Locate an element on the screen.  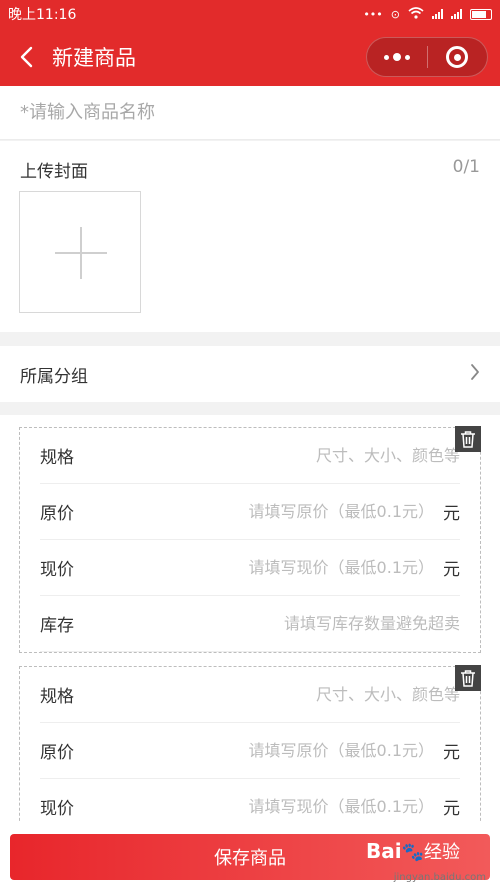
more-dots-icon is located at coordinates (396, 57).